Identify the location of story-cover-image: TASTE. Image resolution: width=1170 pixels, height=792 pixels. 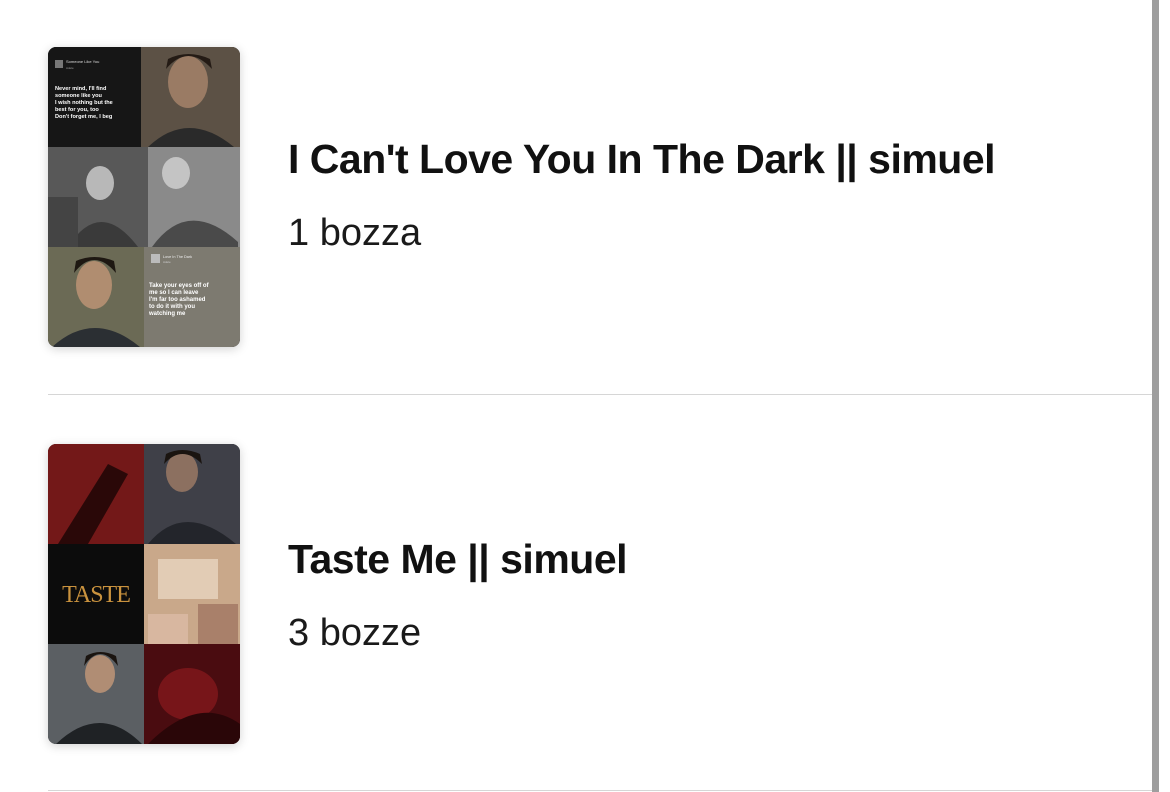
(144, 594).